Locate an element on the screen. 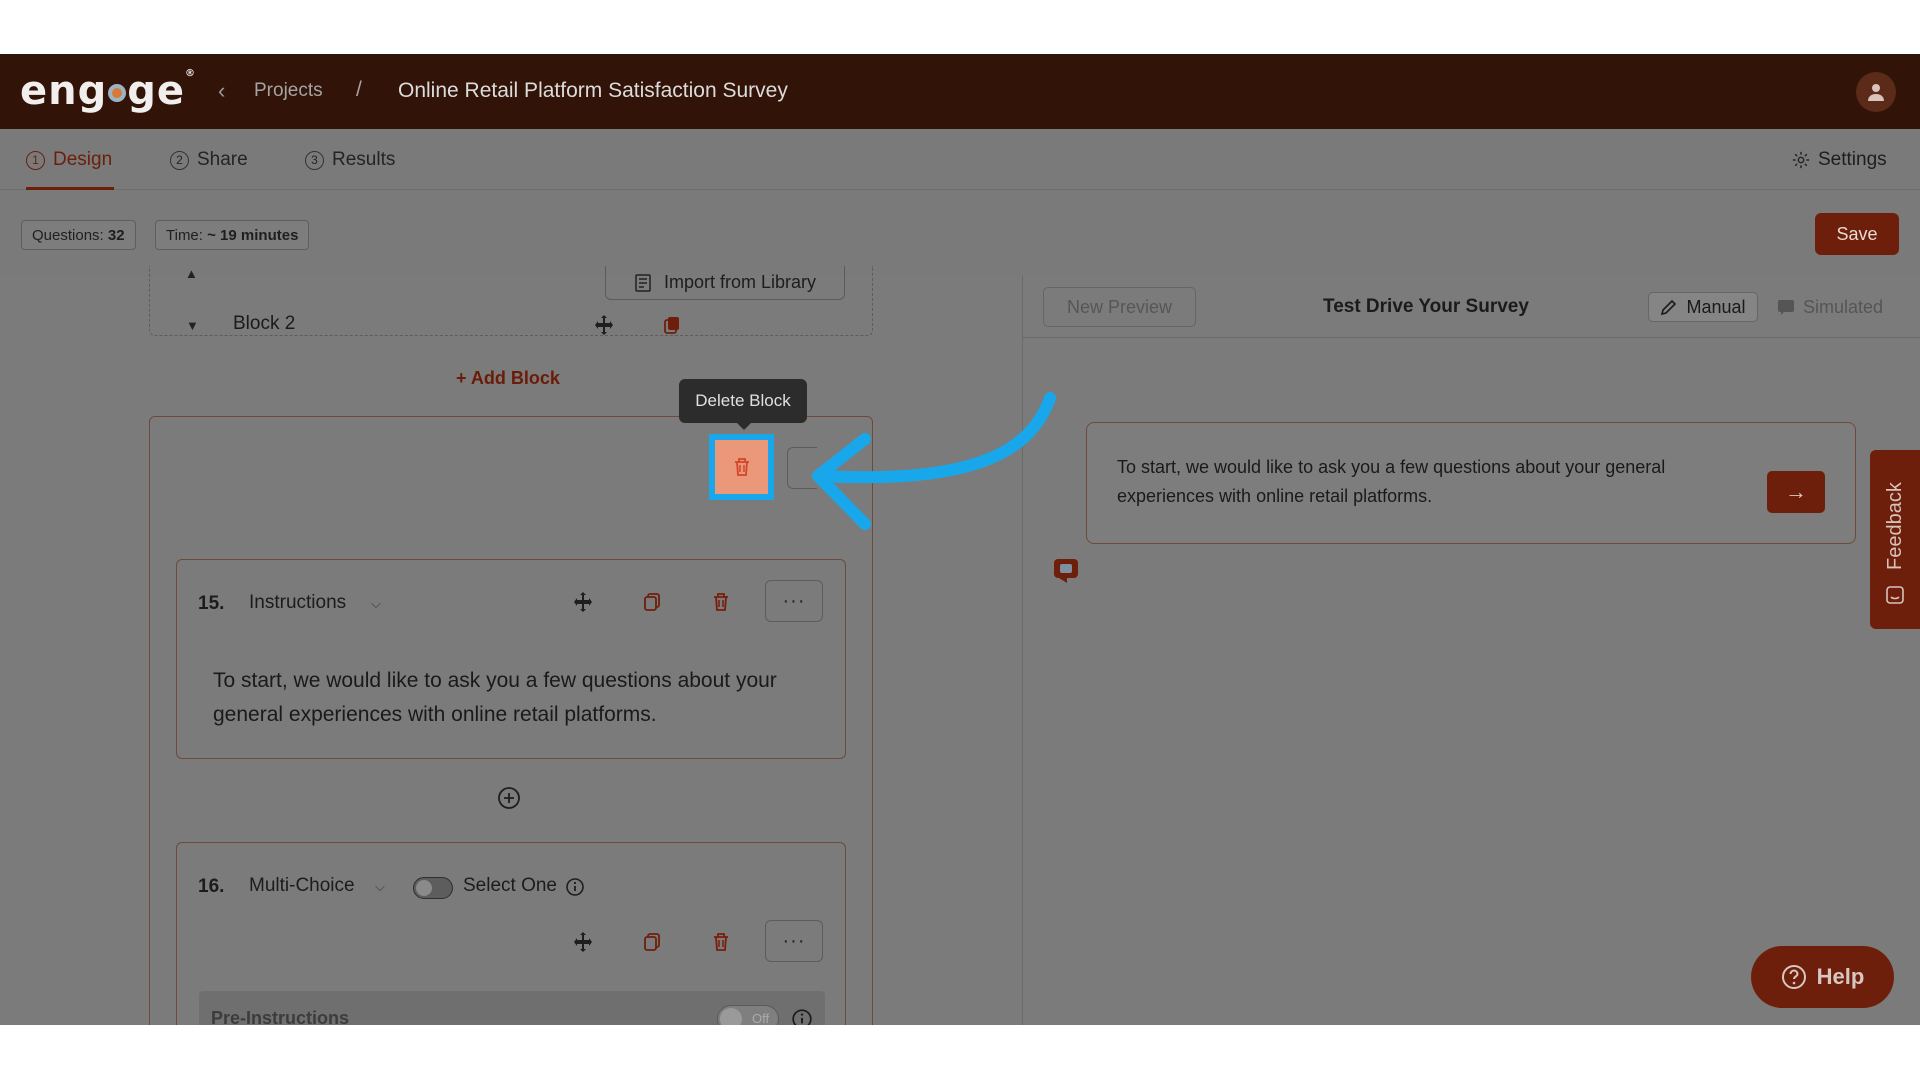 Image resolution: width=1920 pixels, height=1080 pixels. select-one-toggle is located at coordinates (433, 888).